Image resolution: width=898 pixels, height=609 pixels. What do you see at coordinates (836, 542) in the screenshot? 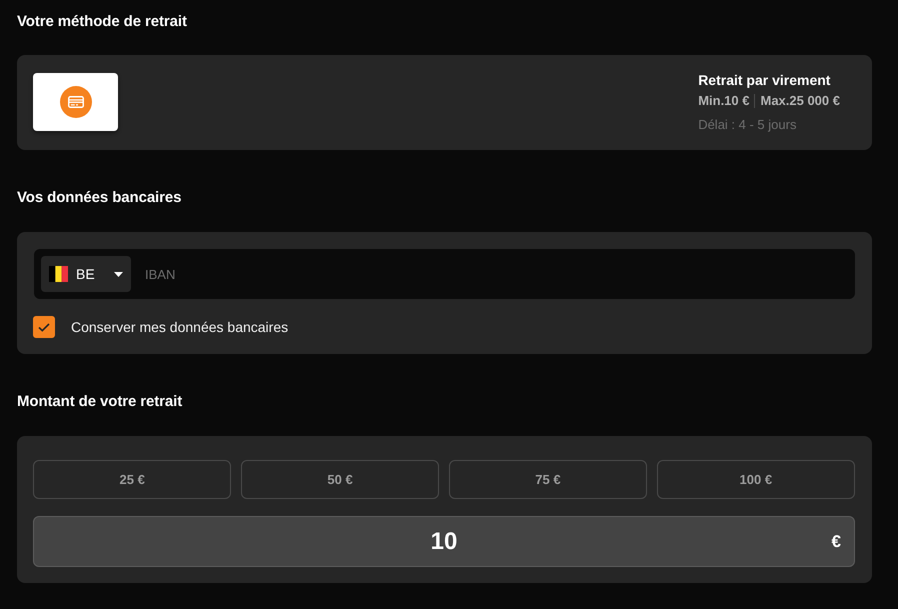
I see `currency-symbol: €` at bounding box center [836, 542].